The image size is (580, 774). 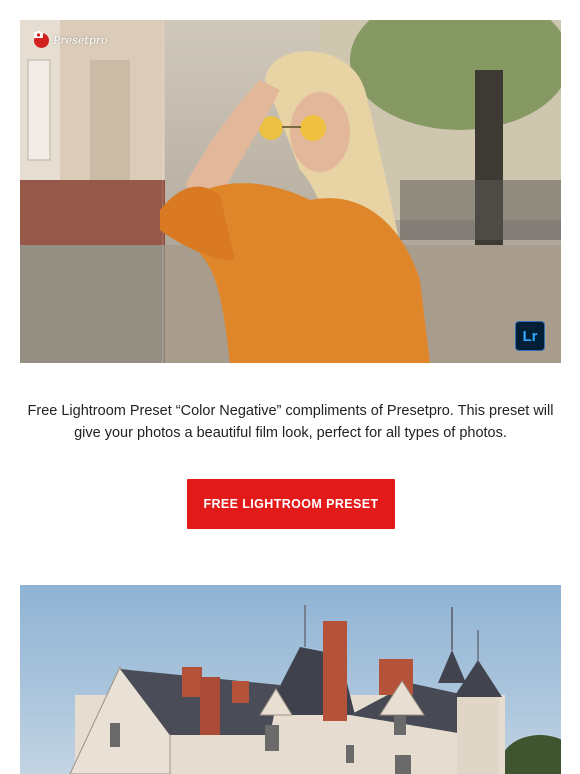 I want to click on lightroom-icon: Lr, so click(x=530, y=336).